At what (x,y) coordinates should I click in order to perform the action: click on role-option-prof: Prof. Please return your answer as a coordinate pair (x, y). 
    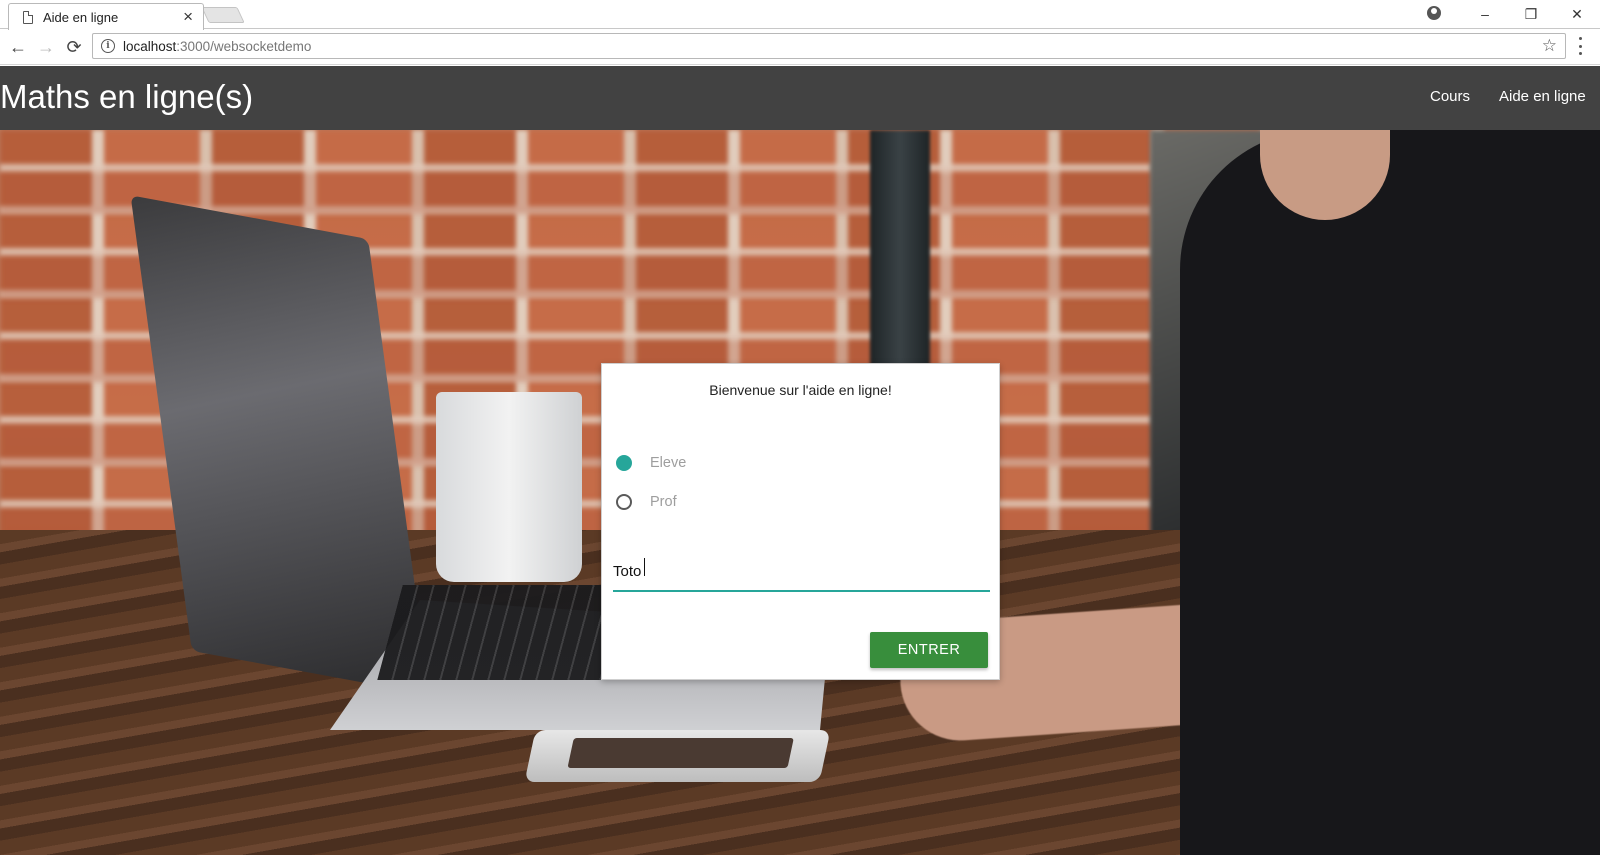
    Looking at the image, I should click on (646, 502).